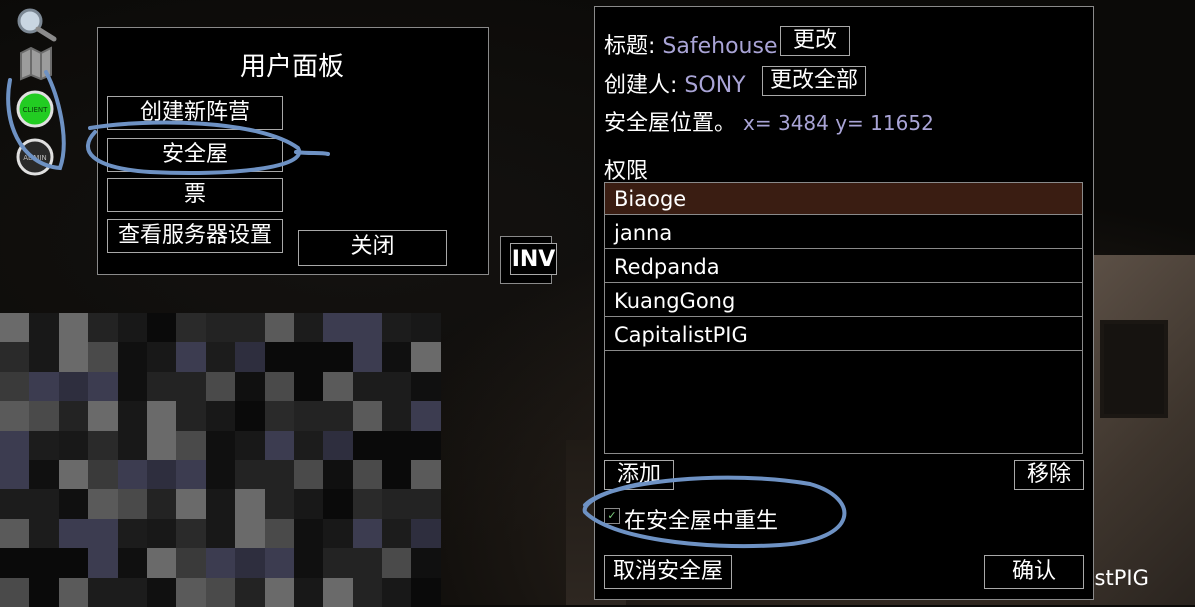 The height and width of the screenshot is (607, 1195). Describe the element at coordinates (715, 85) in the screenshot. I see `creator-value: SONY` at that location.